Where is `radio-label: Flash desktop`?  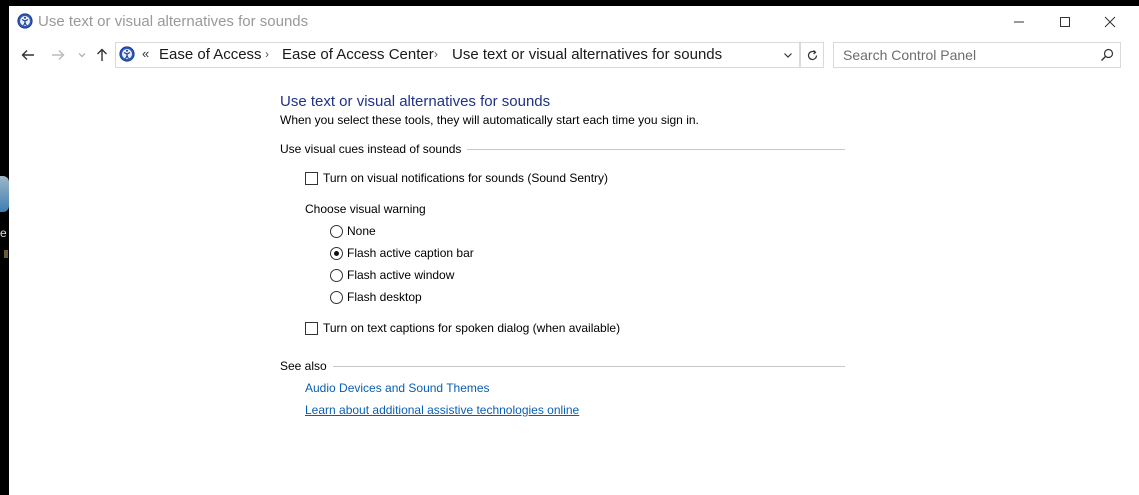 radio-label: Flash desktop is located at coordinates (384, 297).